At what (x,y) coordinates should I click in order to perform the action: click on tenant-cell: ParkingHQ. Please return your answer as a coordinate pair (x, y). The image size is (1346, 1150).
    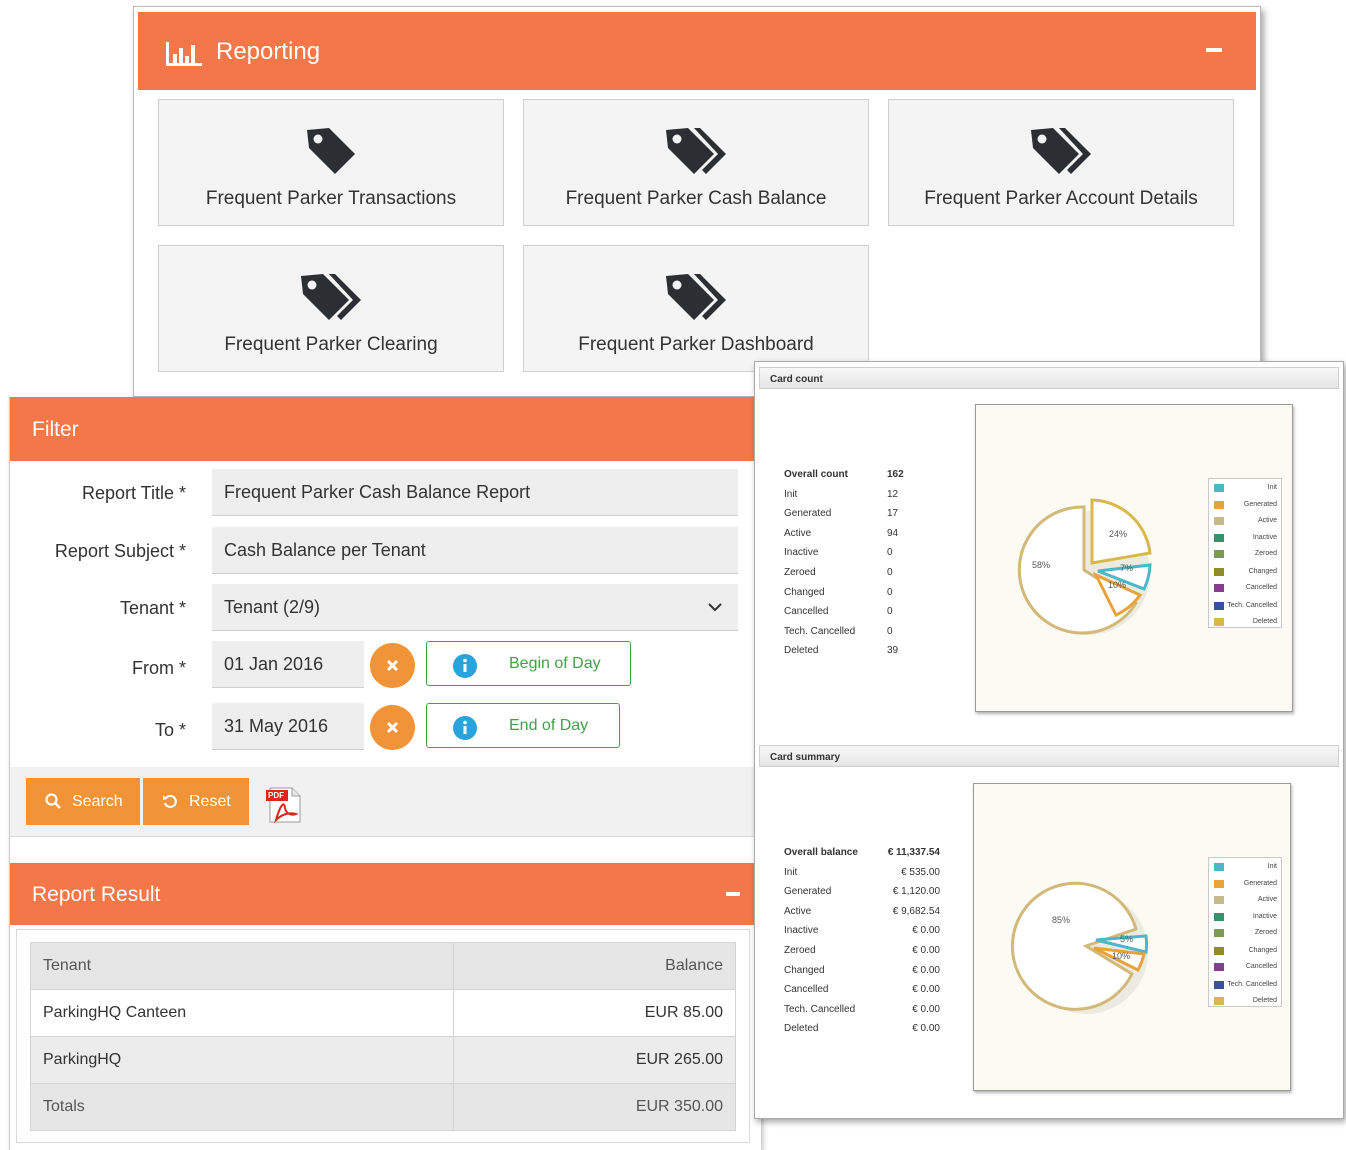
    Looking at the image, I should click on (242, 1060).